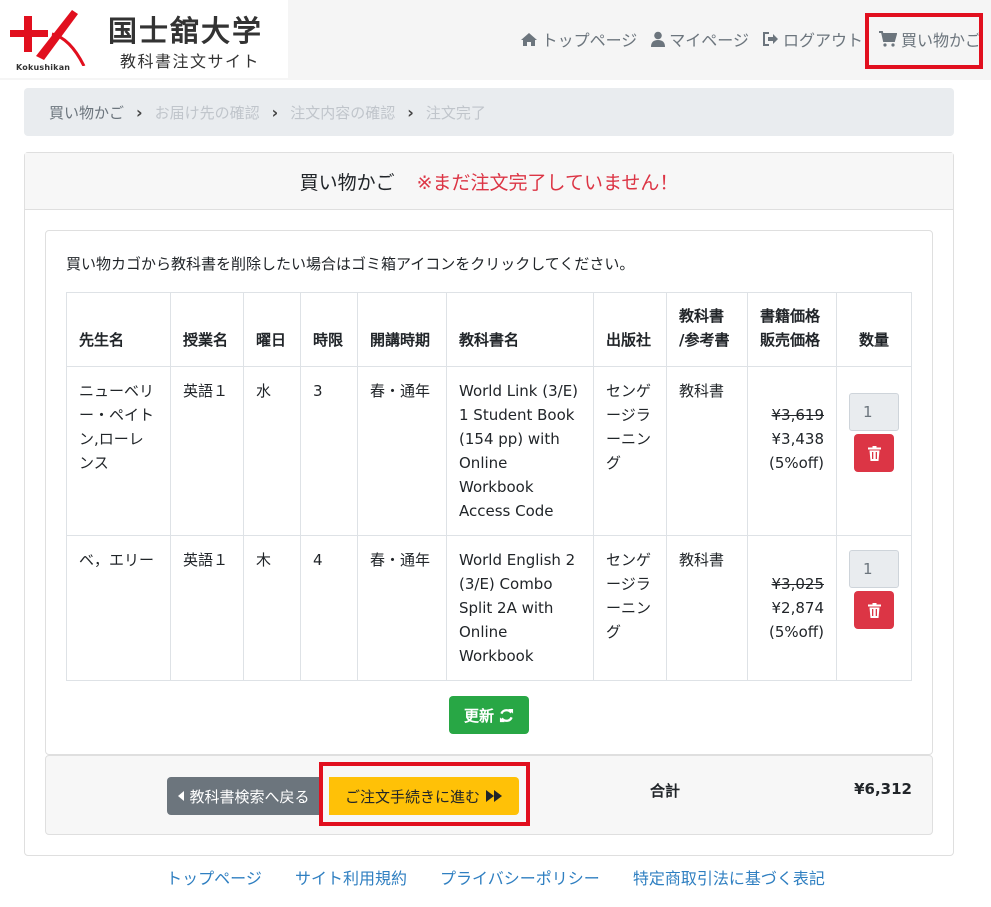  What do you see at coordinates (190, 61) in the screenshot?
I see `site-name: 教科書注文サイト` at bounding box center [190, 61].